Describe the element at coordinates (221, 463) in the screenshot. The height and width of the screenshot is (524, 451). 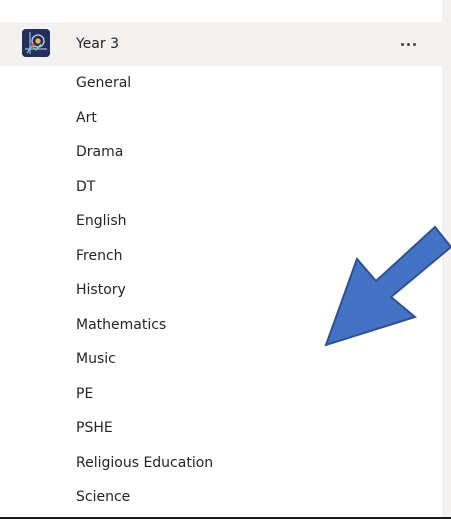
I see `channel-item-religious-education: Religious Education` at that location.